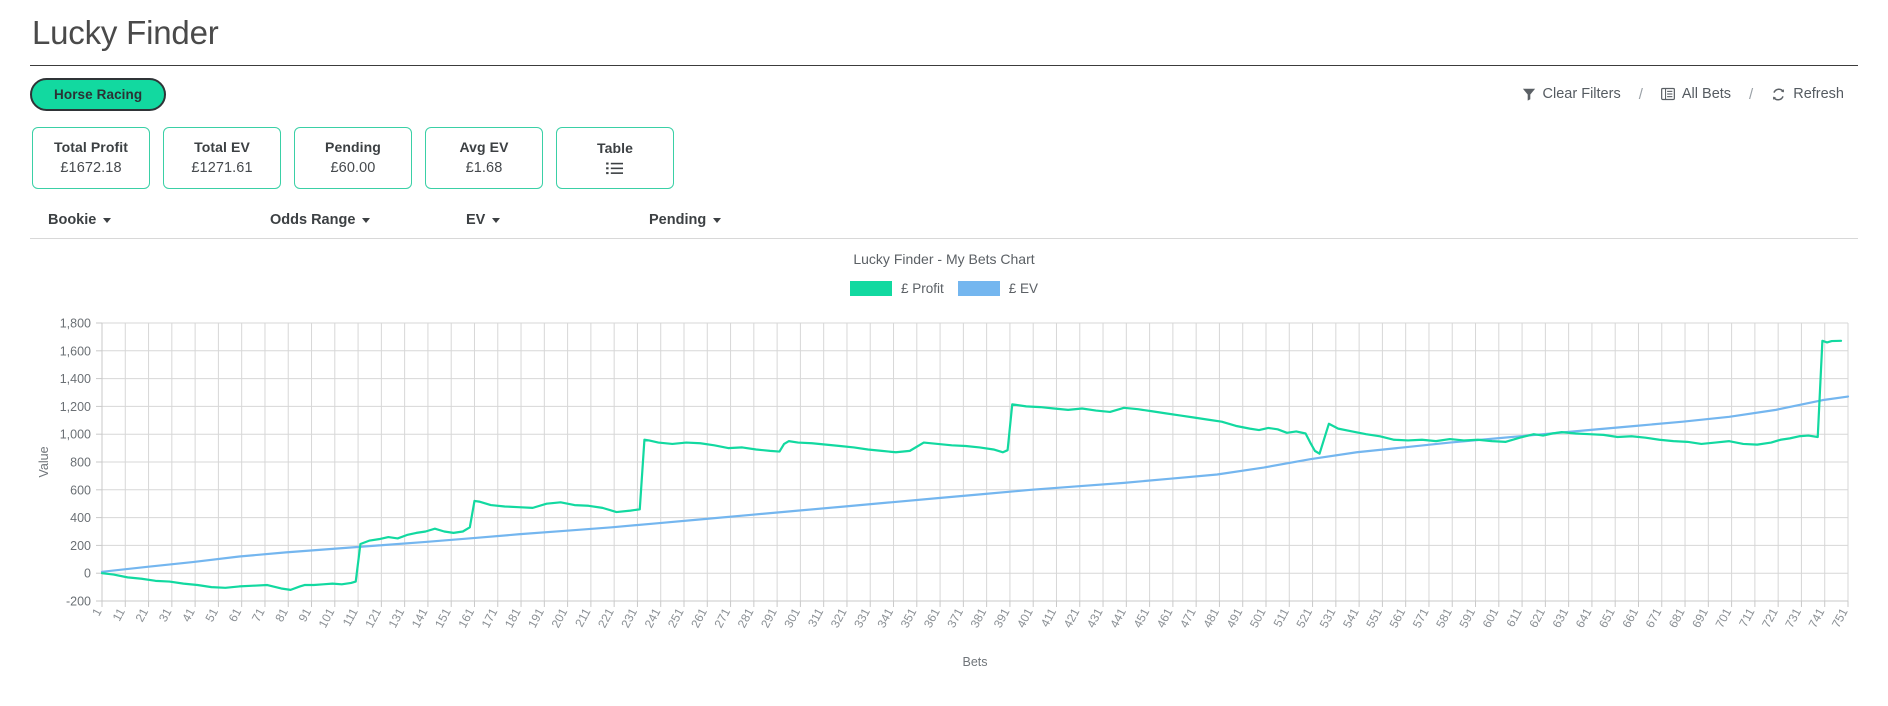 Image resolution: width=1888 pixels, height=706 pixels. What do you see at coordinates (629, 617) in the screenshot?
I see `x-axis-tick: 231` at bounding box center [629, 617].